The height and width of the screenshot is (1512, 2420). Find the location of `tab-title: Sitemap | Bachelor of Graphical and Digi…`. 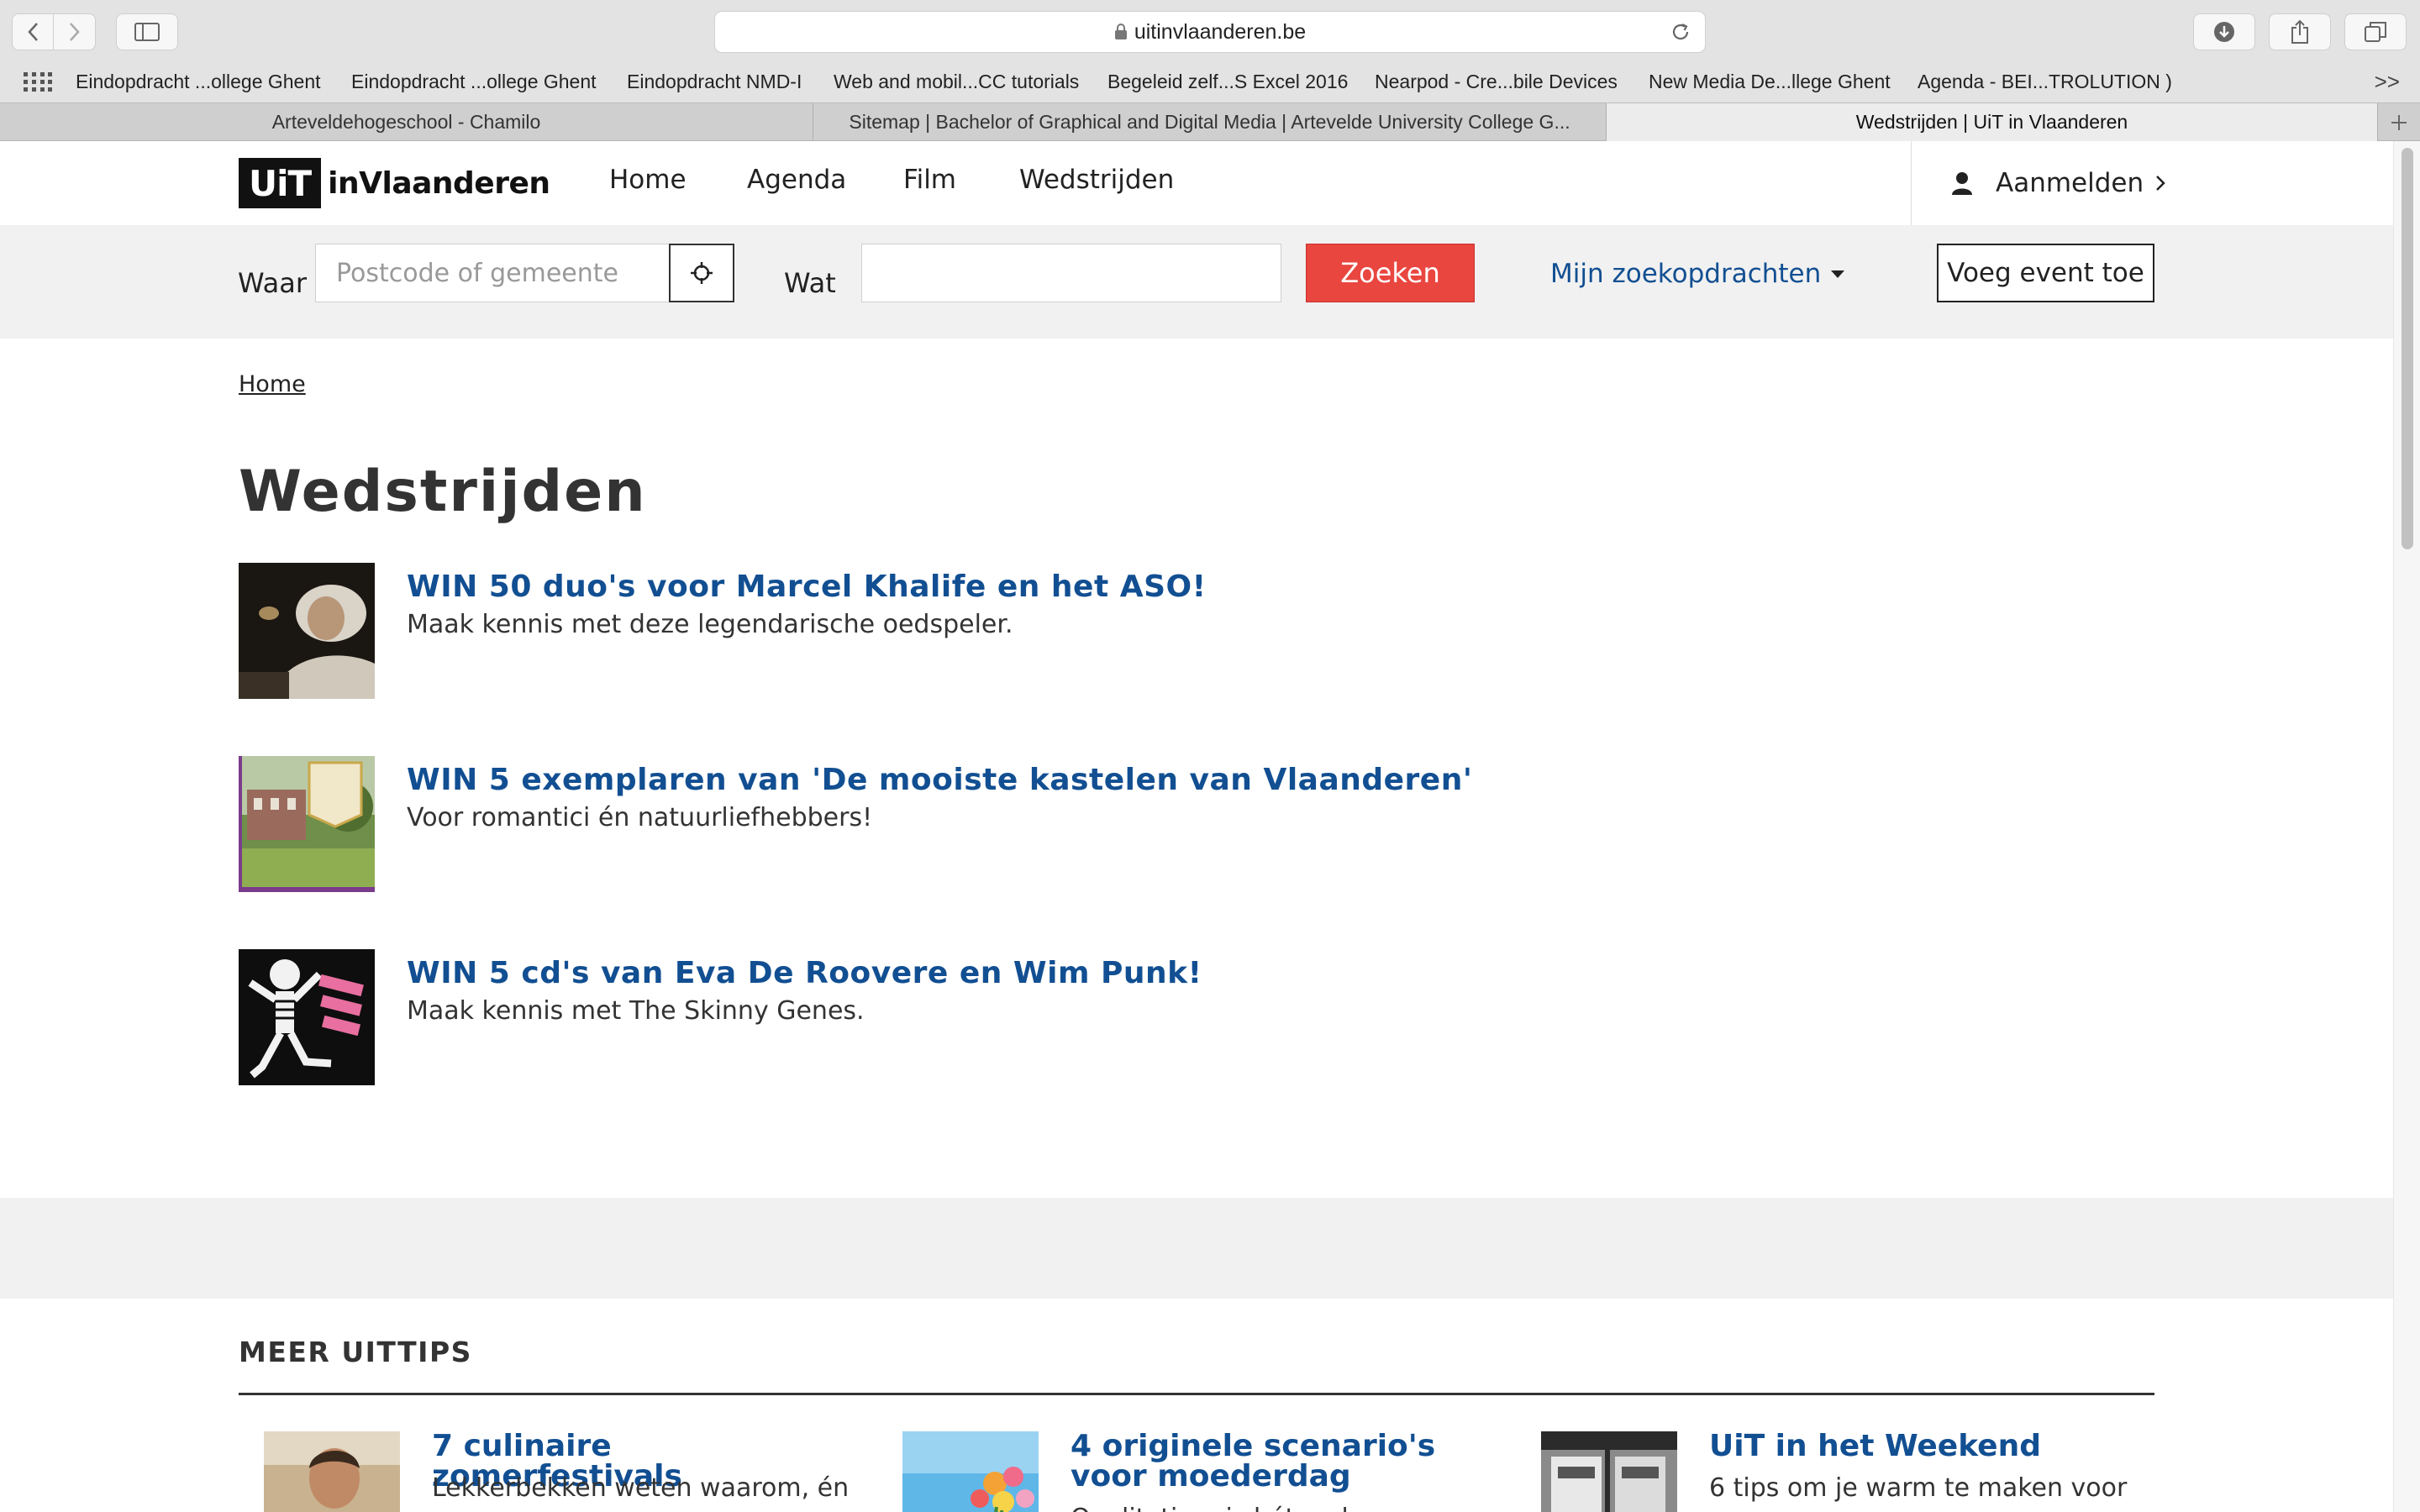

tab-title: Sitemap | Bachelor of Graphical and Digi… is located at coordinates (1209, 122).